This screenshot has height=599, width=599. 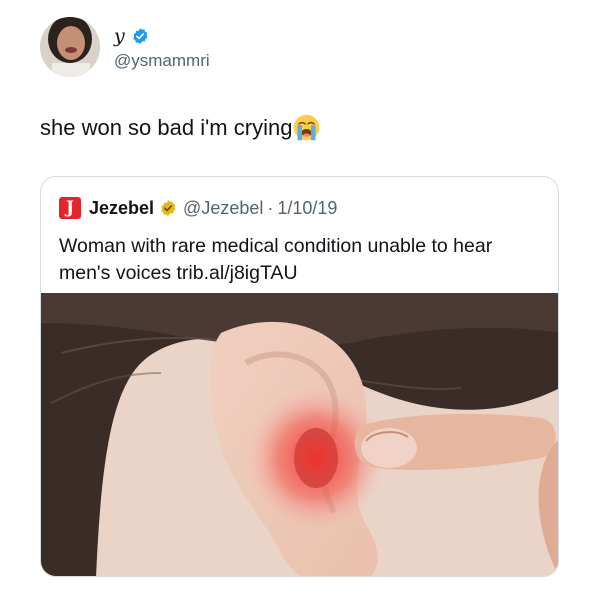 I want to click on loudly-crying-face-emoji-icon, so click(x=306, y=127).